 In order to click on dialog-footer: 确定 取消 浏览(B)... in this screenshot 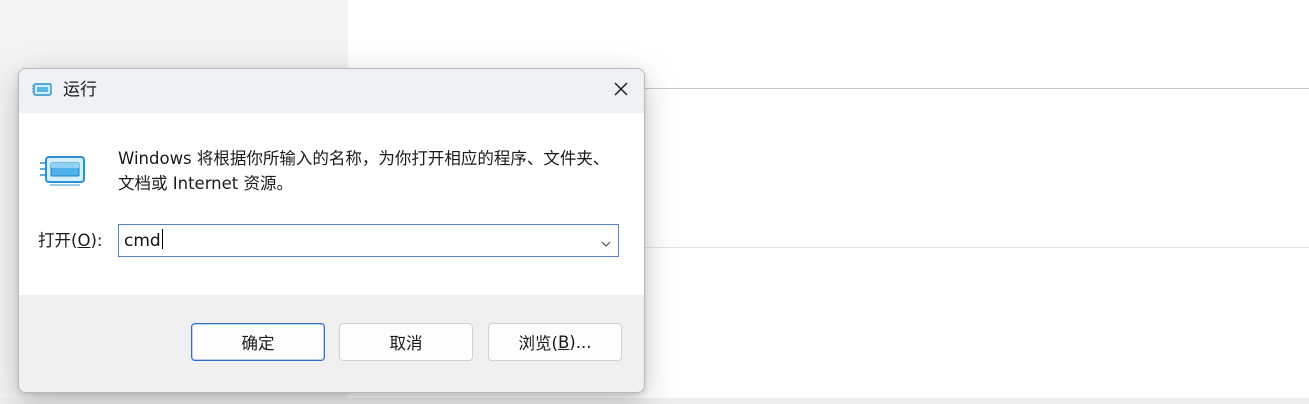, I will do `click(331, 343)`.